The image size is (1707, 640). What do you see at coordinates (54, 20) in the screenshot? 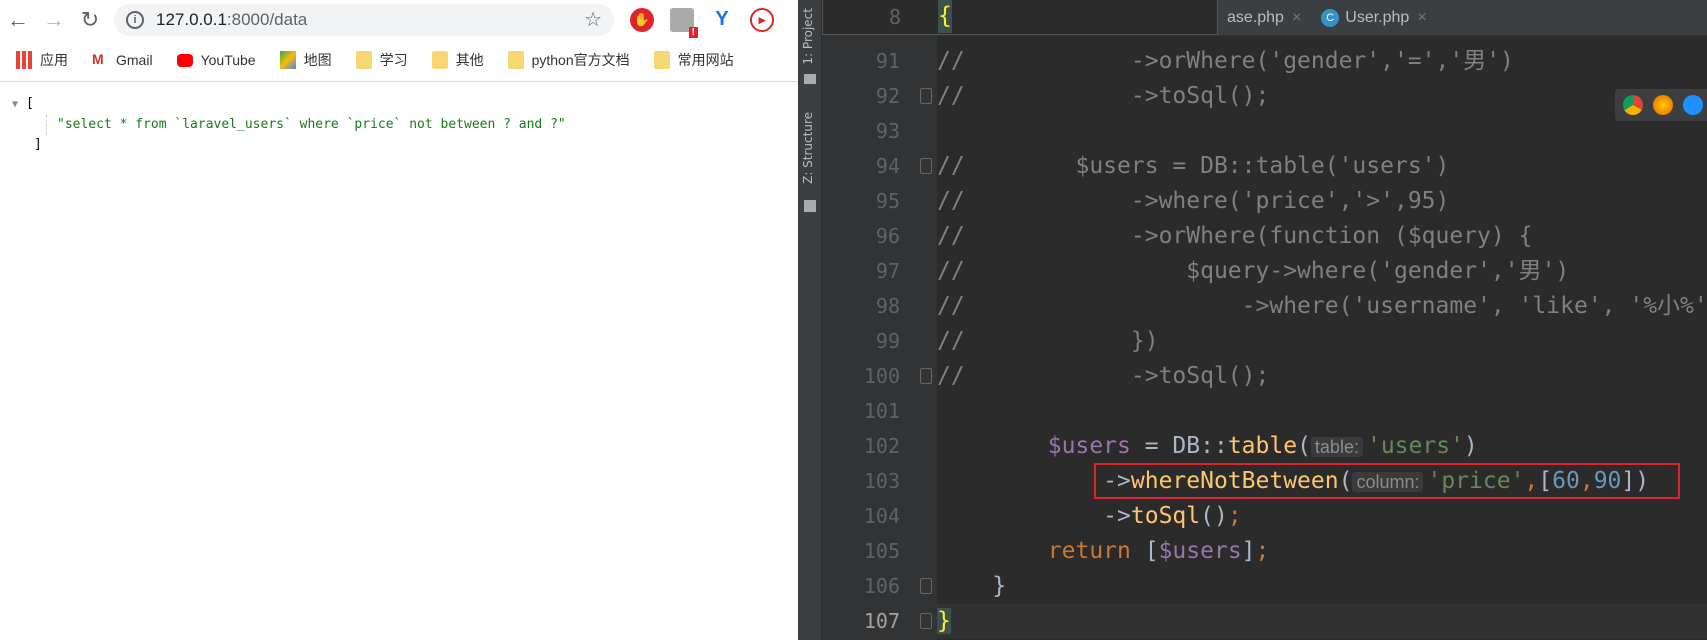
I see `forward-button: →` at bounding box center [54, 20].